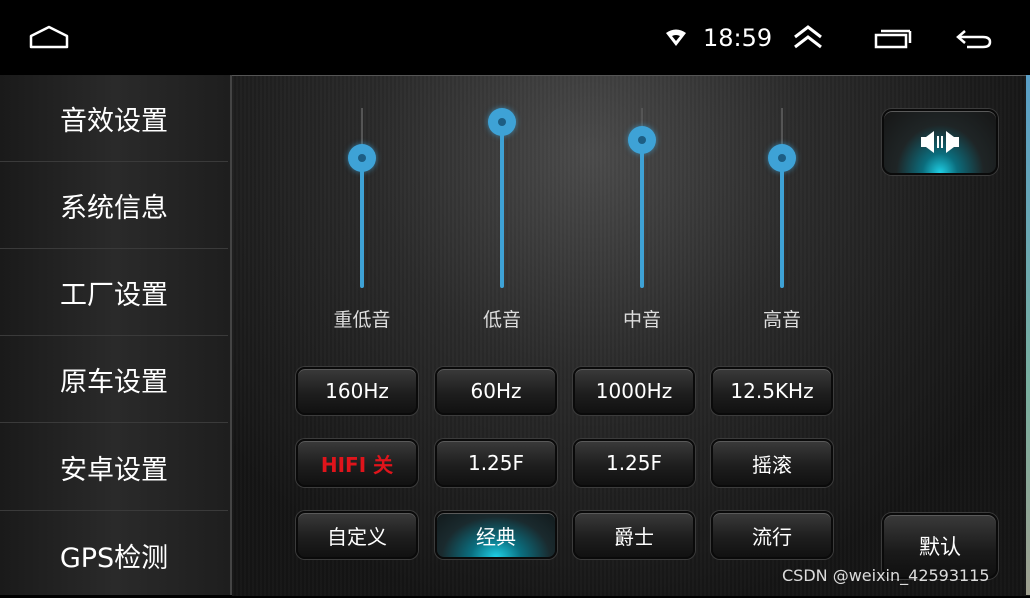 This screenshot has height=598, width=1030. What do you see at coordinates (114, 379) in the screenshot?
I see `sidebar-item-car-settings: 原车设置` at bounding box center [114, 379].